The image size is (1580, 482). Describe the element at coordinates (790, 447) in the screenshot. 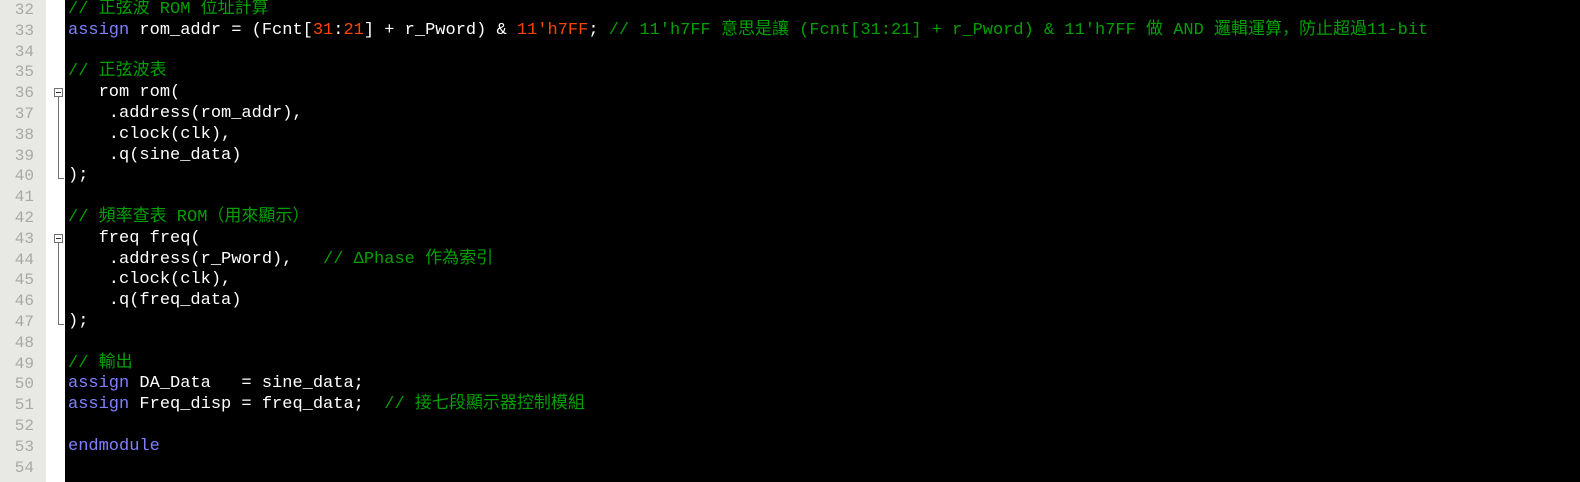

I see `code-line: 53 endmodule` at that location.